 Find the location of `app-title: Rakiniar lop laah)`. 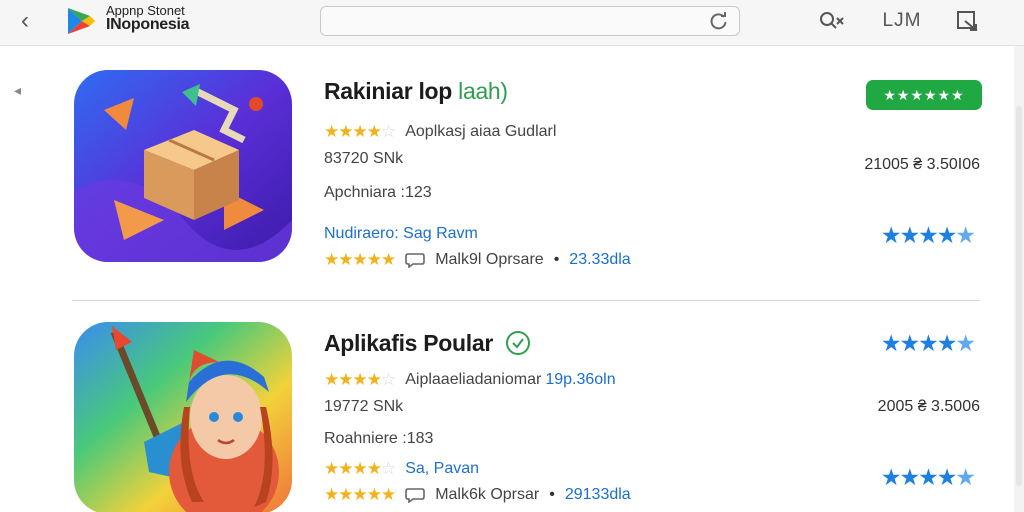

app-title: Rakiniar lop laah) is located at coordinates (416, 91).